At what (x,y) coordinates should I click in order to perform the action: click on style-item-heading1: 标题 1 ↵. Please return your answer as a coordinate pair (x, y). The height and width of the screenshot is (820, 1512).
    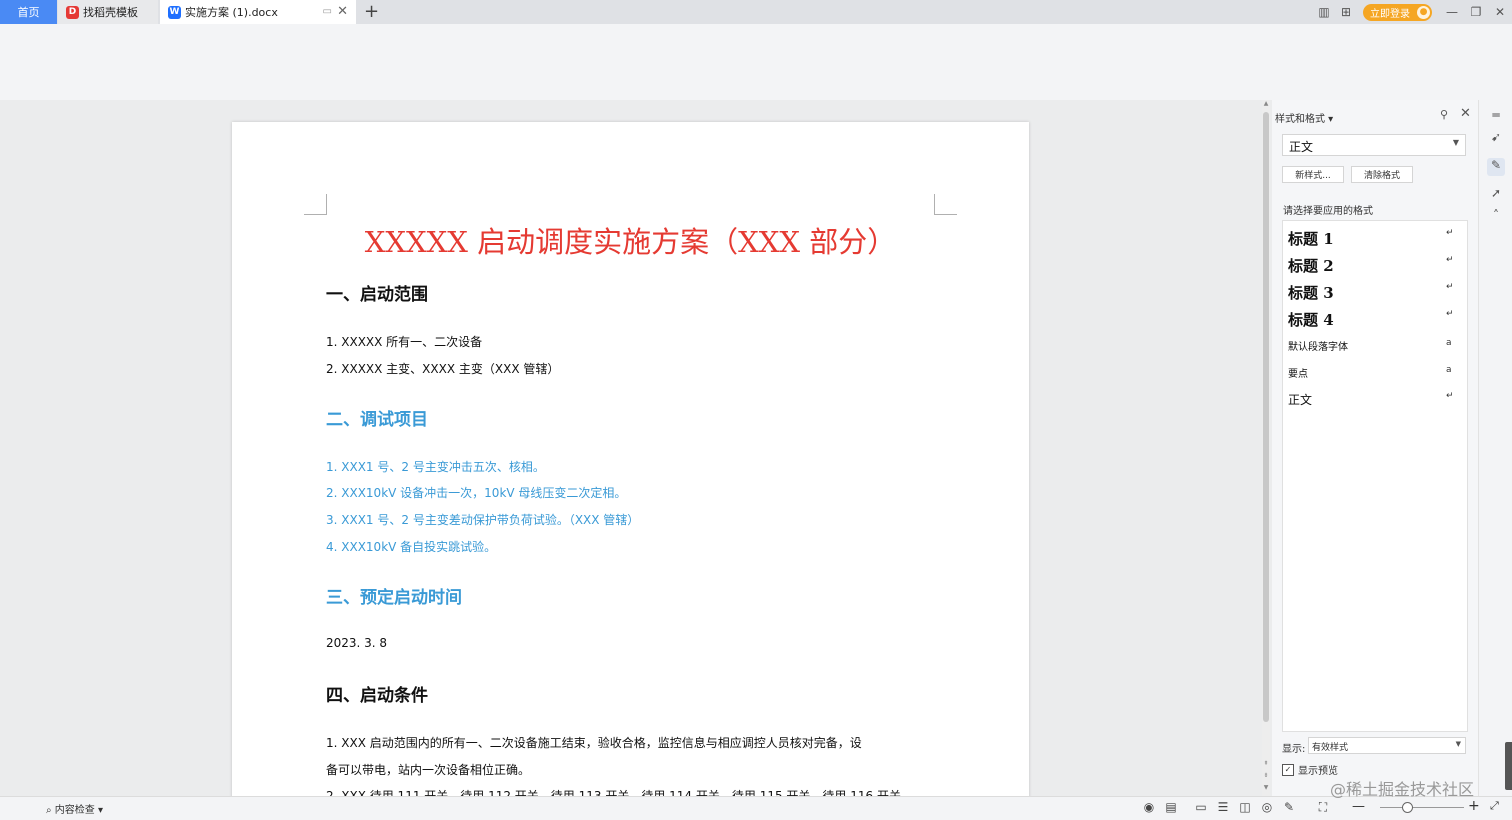
    Looking at the image, I should click on (1371, 238).